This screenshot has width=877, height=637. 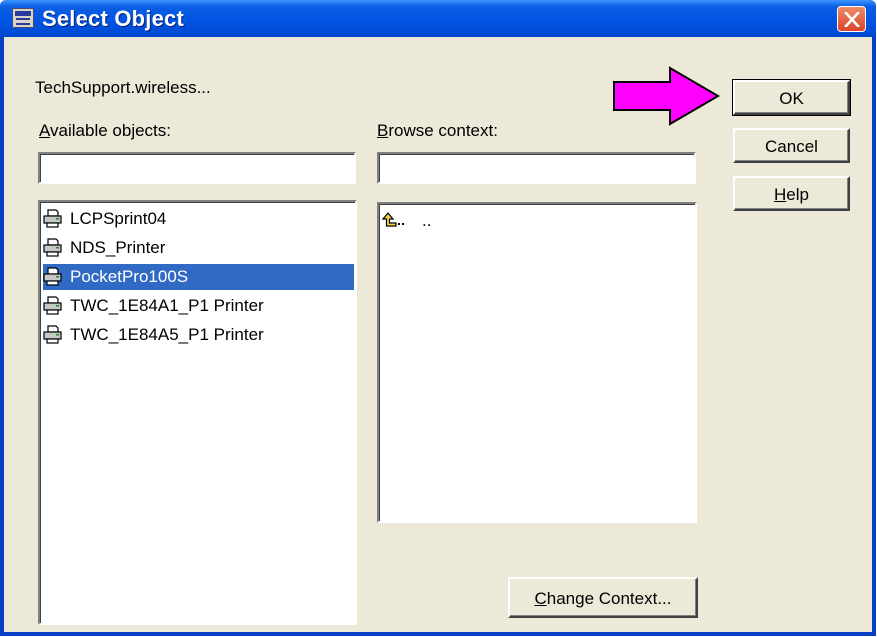 I want to click on app-window-icon, so click(x=23, y=18).